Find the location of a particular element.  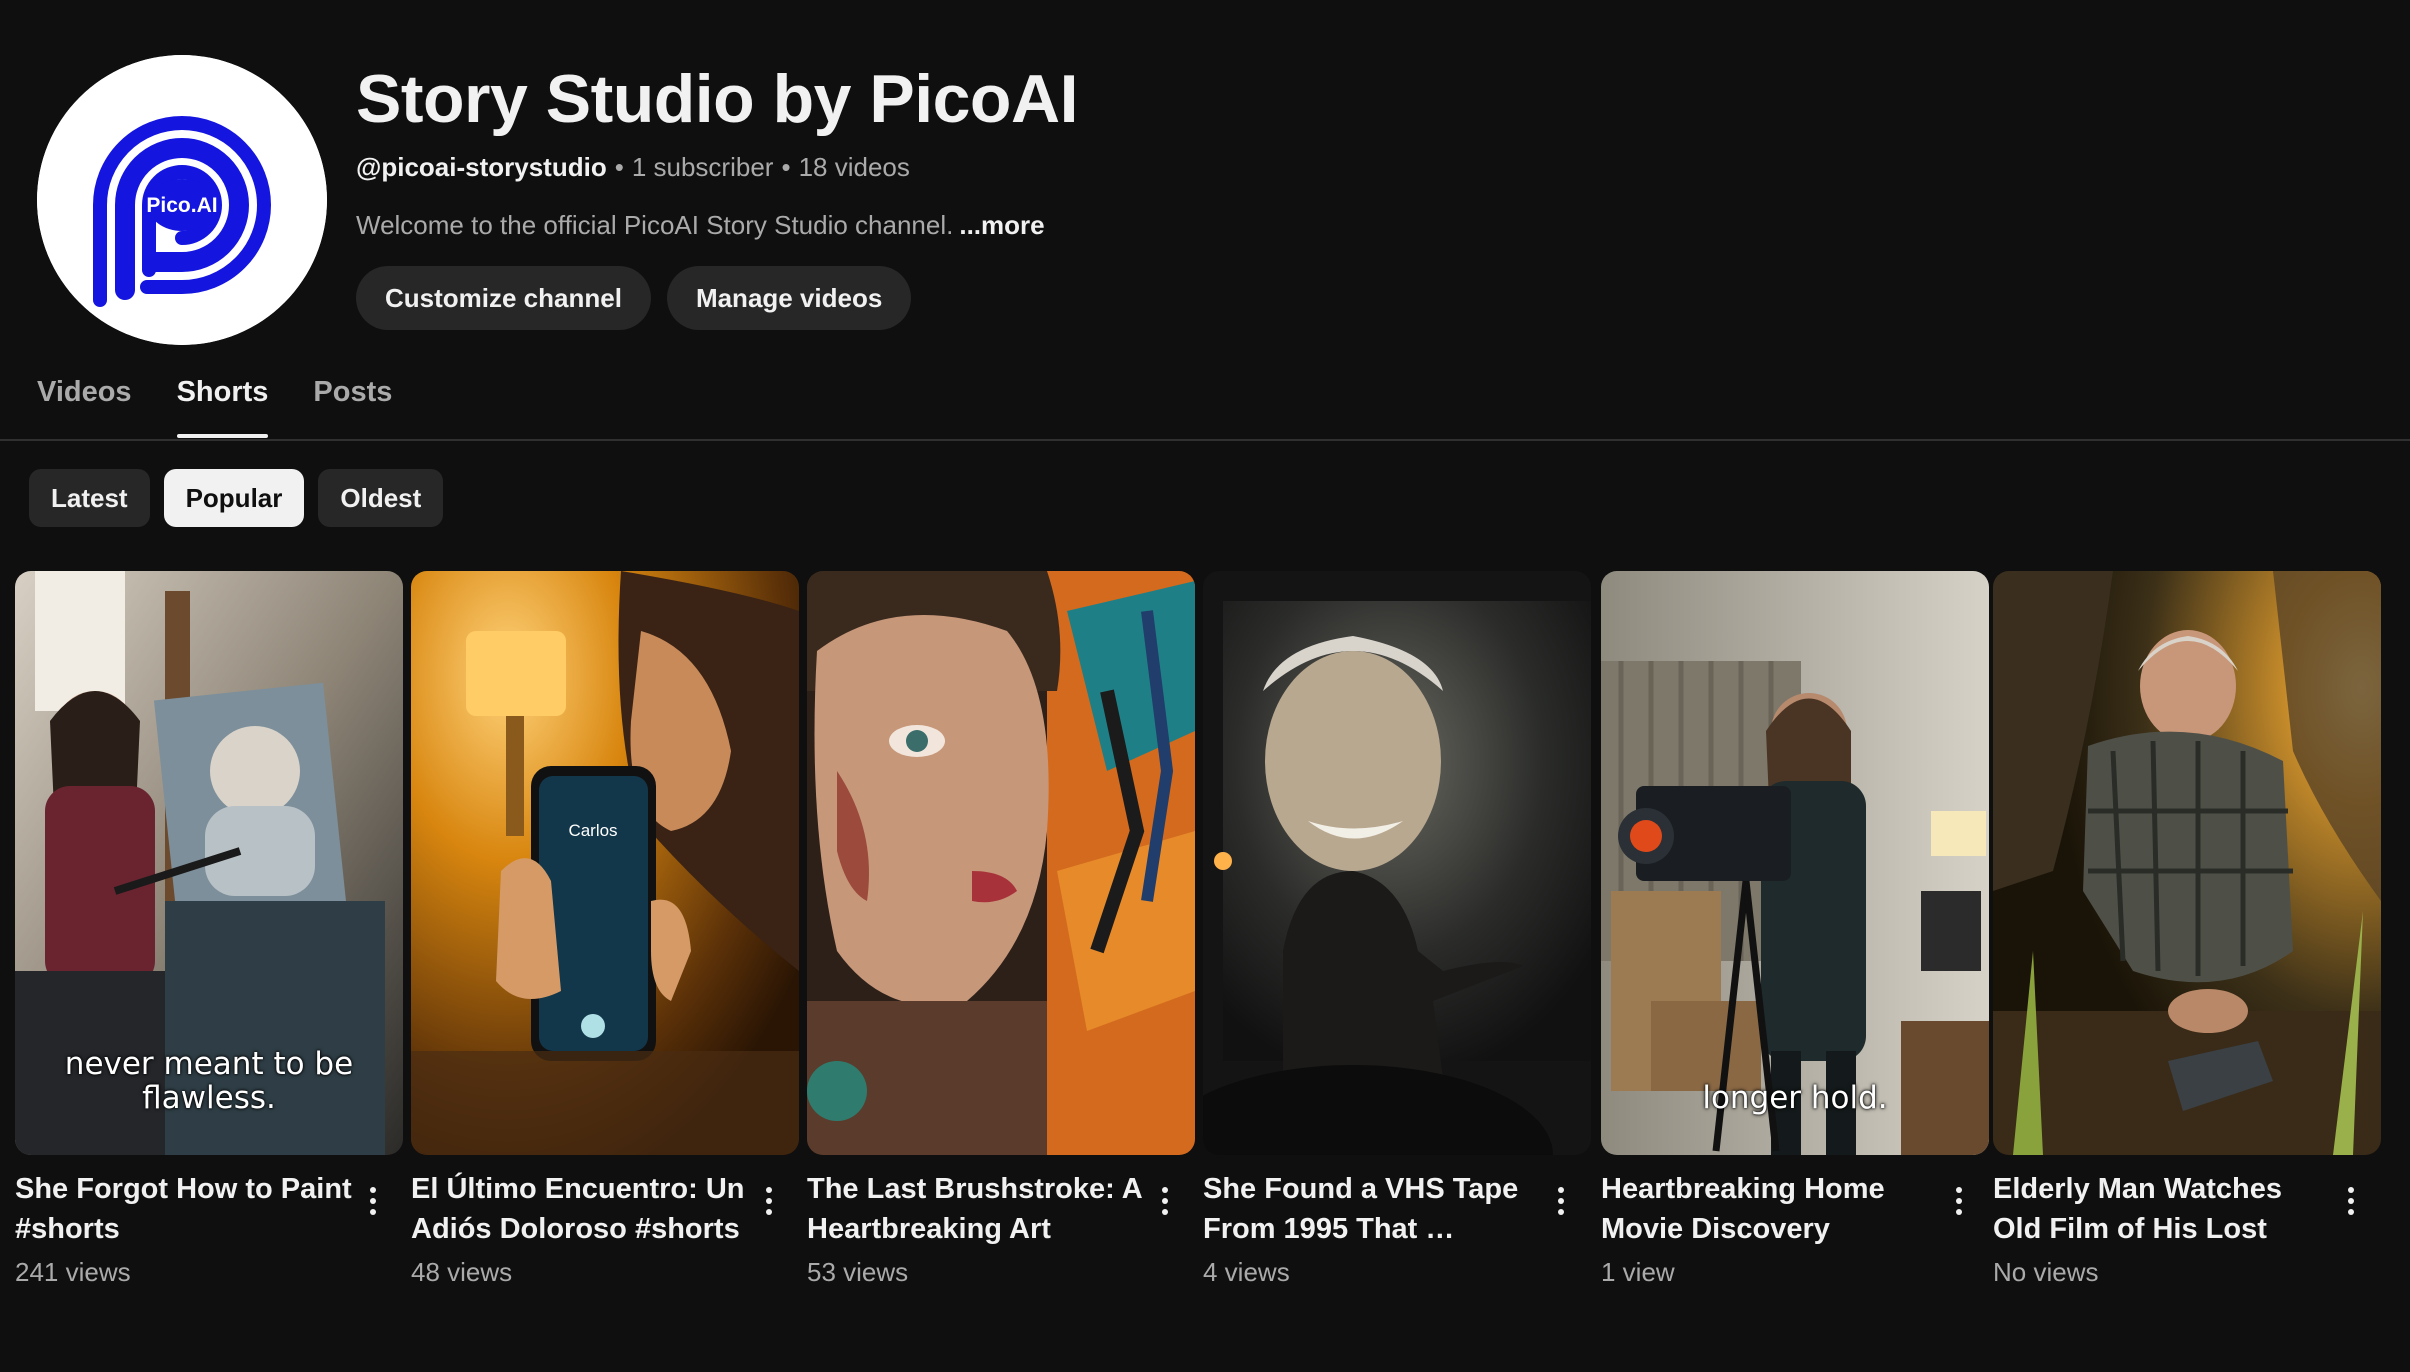

picoai-logo-icon: Pico.AI is located at coordinates (182, 200).